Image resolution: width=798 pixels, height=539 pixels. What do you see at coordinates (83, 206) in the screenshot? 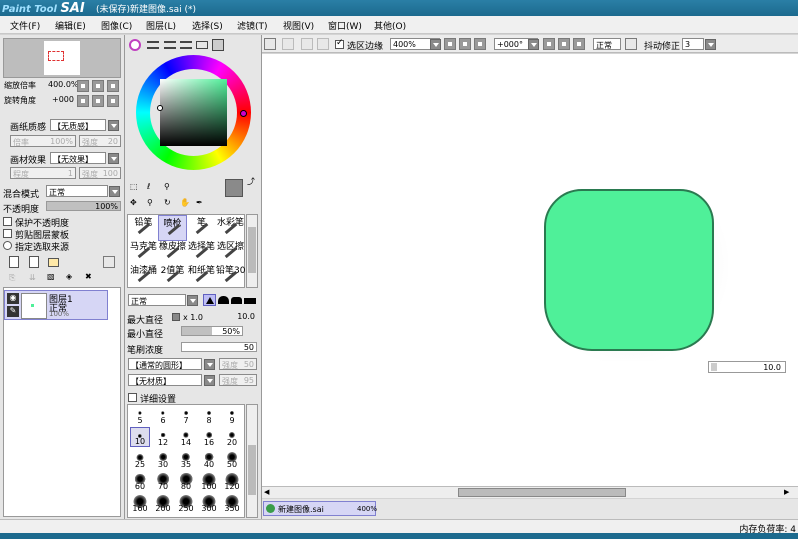
I see `opacity-slider: 100%` at bounding box center [83, 206].